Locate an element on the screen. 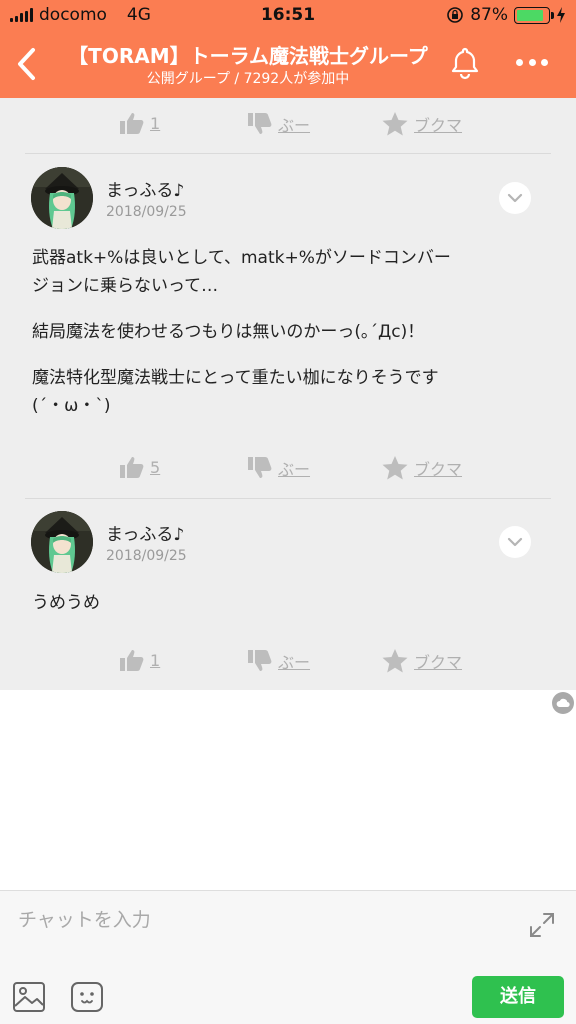  post-line: (´・ω・`) is located at coordinates (71, 406).